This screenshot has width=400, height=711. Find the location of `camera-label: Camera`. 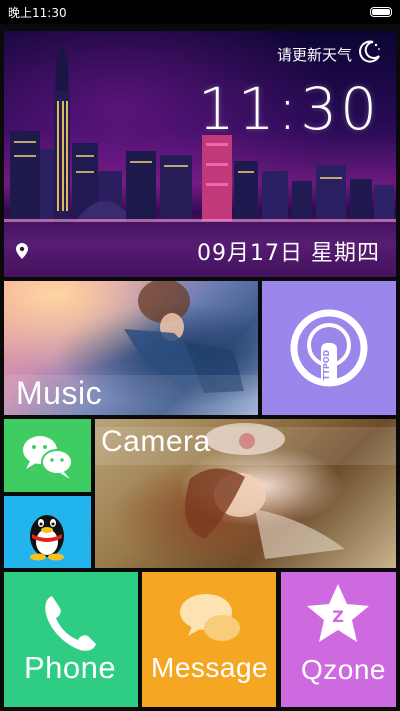

camera-label: Camera is located at coordinates (156, 441).